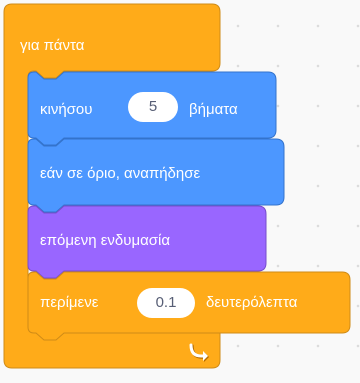 The image size is (360, 383). I want to click on move-label: κινήσου, so click(66, 109).